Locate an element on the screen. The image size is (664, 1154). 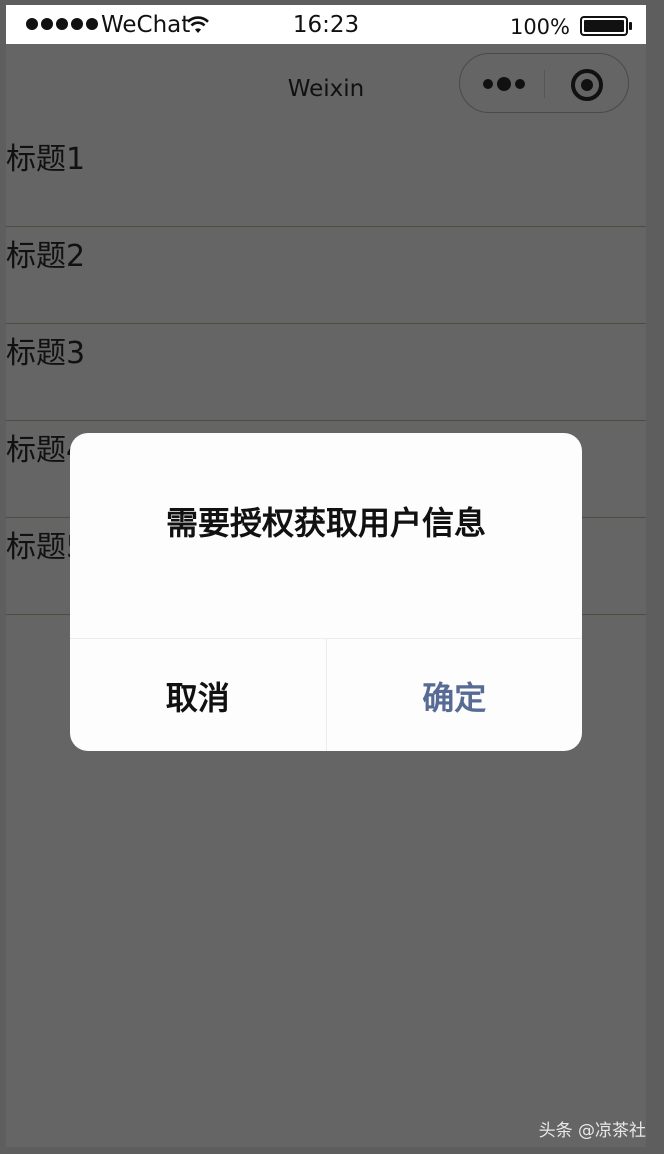
list-item: 标题1 is located at coordinates (326, 178).